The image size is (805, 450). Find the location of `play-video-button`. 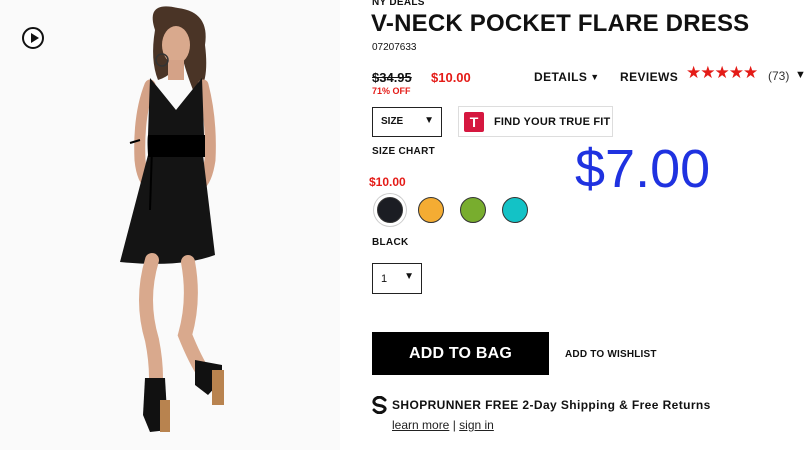

play-video-button is located at coordinates (33, 38).